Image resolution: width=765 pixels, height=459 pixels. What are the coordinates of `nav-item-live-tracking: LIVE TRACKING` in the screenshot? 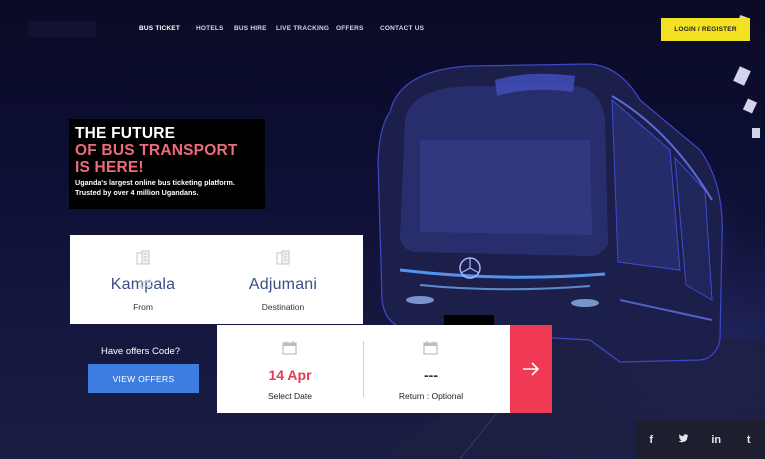 It's located at (306, 28).